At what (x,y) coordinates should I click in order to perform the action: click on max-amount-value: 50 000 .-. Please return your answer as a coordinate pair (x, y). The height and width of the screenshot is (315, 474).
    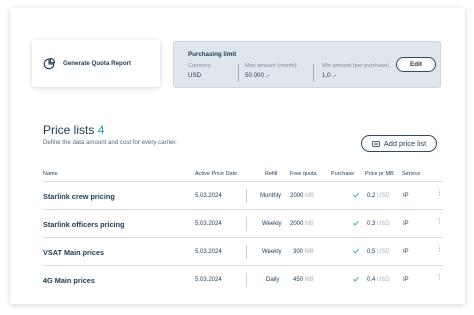
    Looking at the image, I should click on (257, 75).